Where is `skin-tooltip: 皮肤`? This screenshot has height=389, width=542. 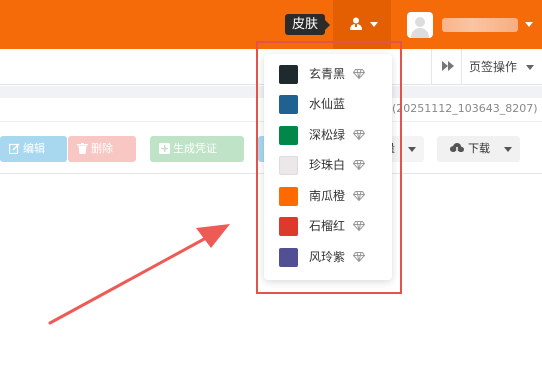 skin-tooltip: 皮肤 is located at coordinates (308, 24).